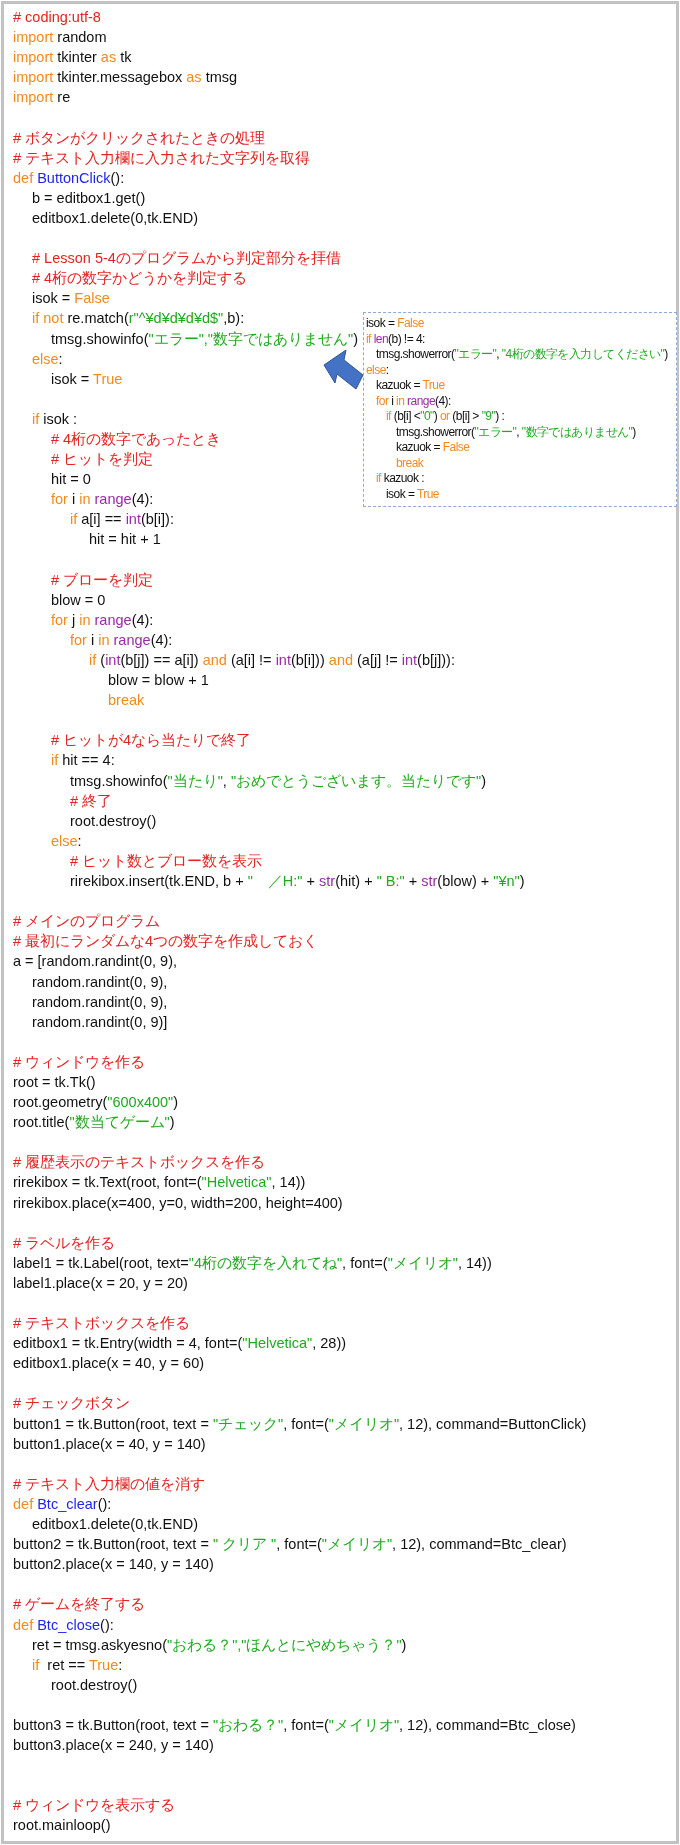  I want to click on callout-code-line: isok = True, so click(412, 493).